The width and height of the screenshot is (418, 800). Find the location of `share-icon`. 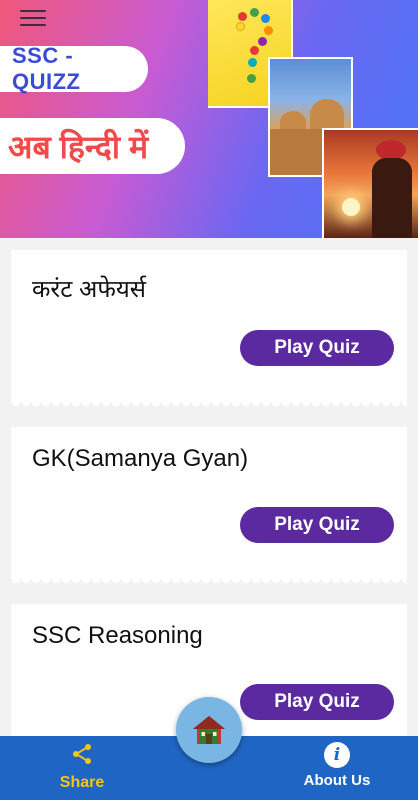

share-icon is located at coordinates (82, 754).